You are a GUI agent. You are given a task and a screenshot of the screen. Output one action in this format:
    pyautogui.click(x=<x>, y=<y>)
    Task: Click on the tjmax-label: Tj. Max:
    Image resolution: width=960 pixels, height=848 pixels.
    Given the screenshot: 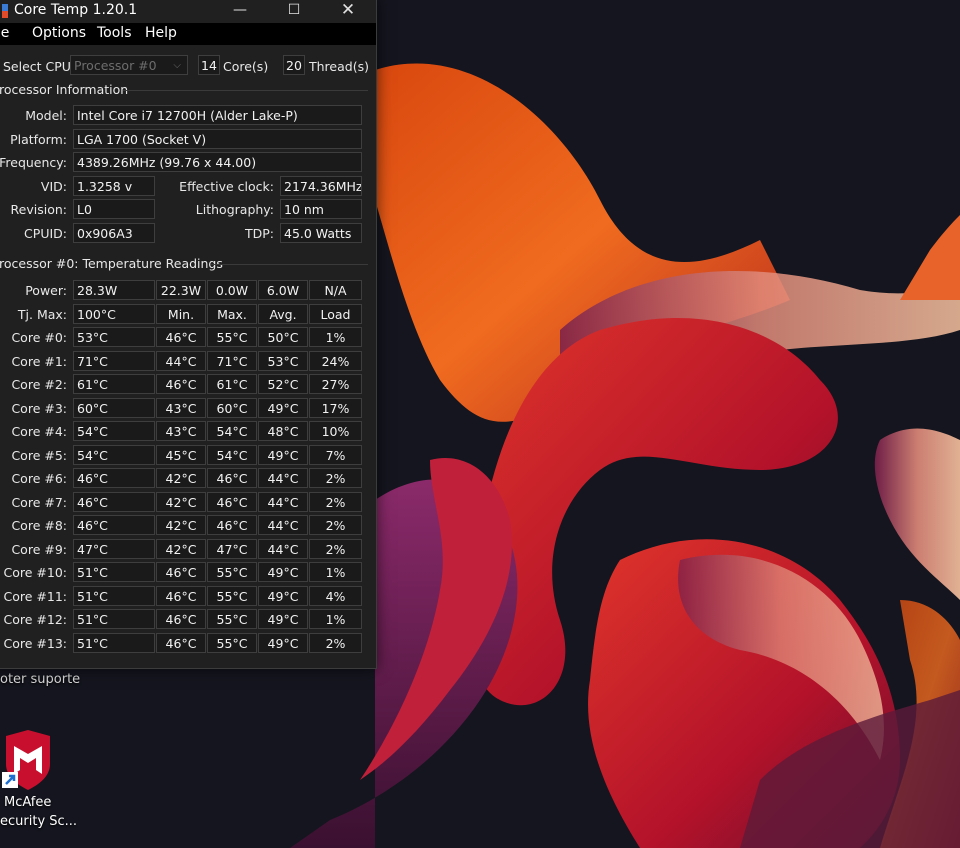 What is the action you would take?
    pyautogui.click(x=42, y=314)
    